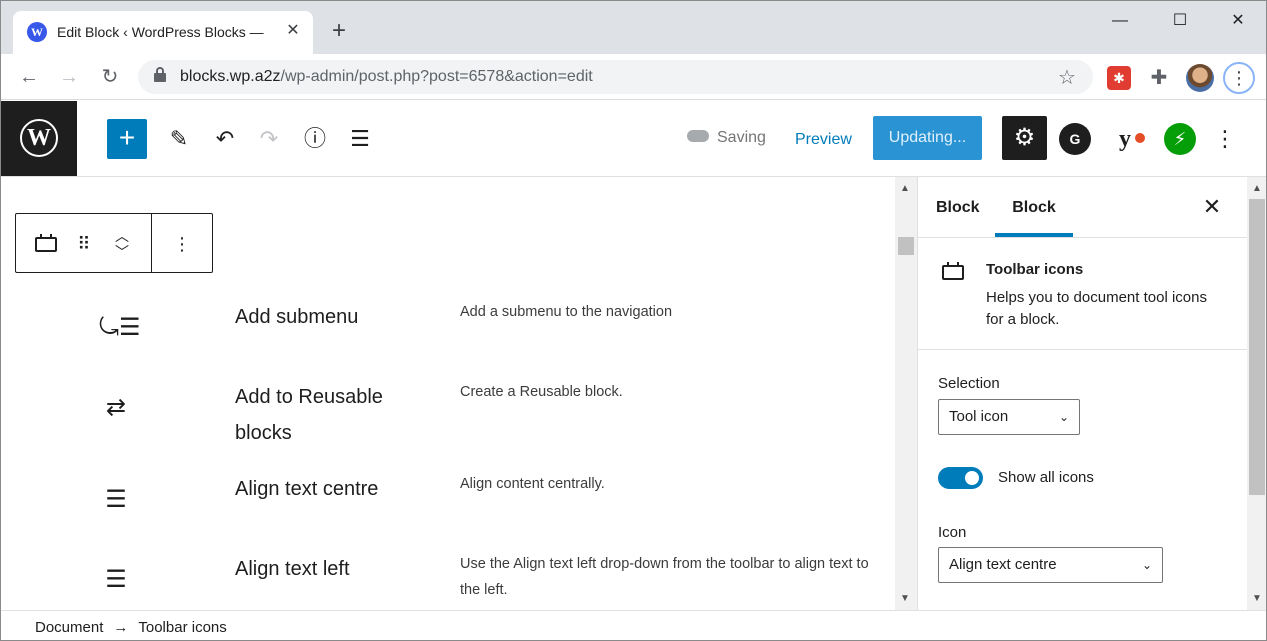 This screenshot has width=1267, height=641. What do you see at coordinates (307, 489) in the screenshot?
I see `row-name: Align text centre` at bounding box center [307, 489].